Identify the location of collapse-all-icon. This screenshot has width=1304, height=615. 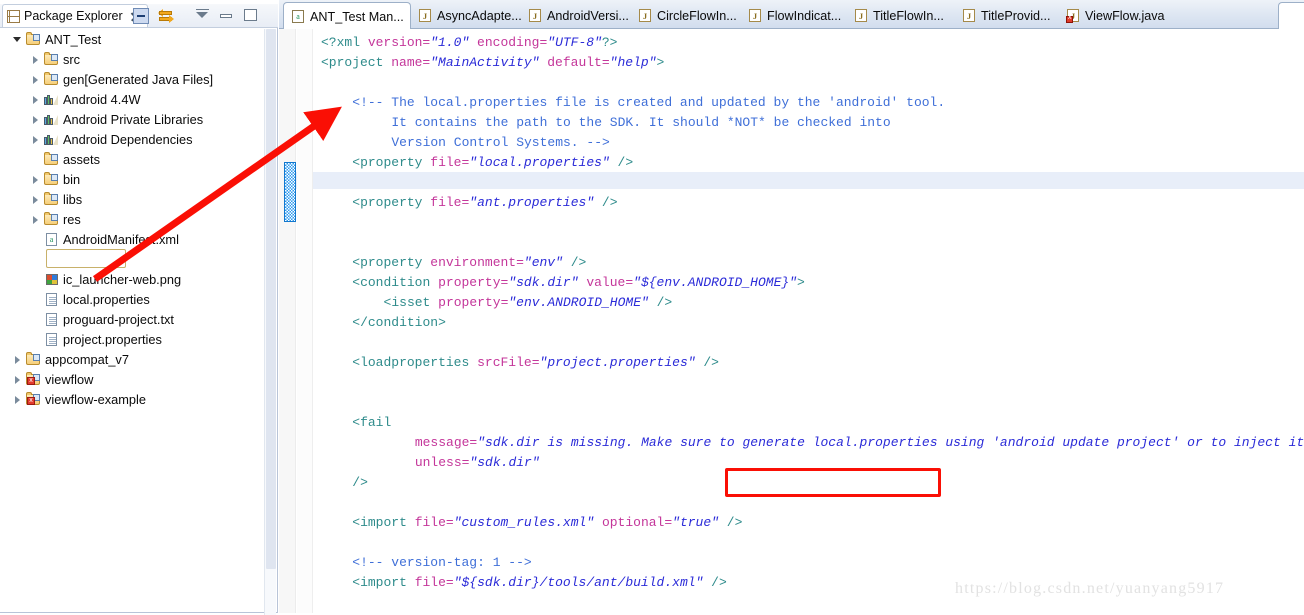
(140, 15).